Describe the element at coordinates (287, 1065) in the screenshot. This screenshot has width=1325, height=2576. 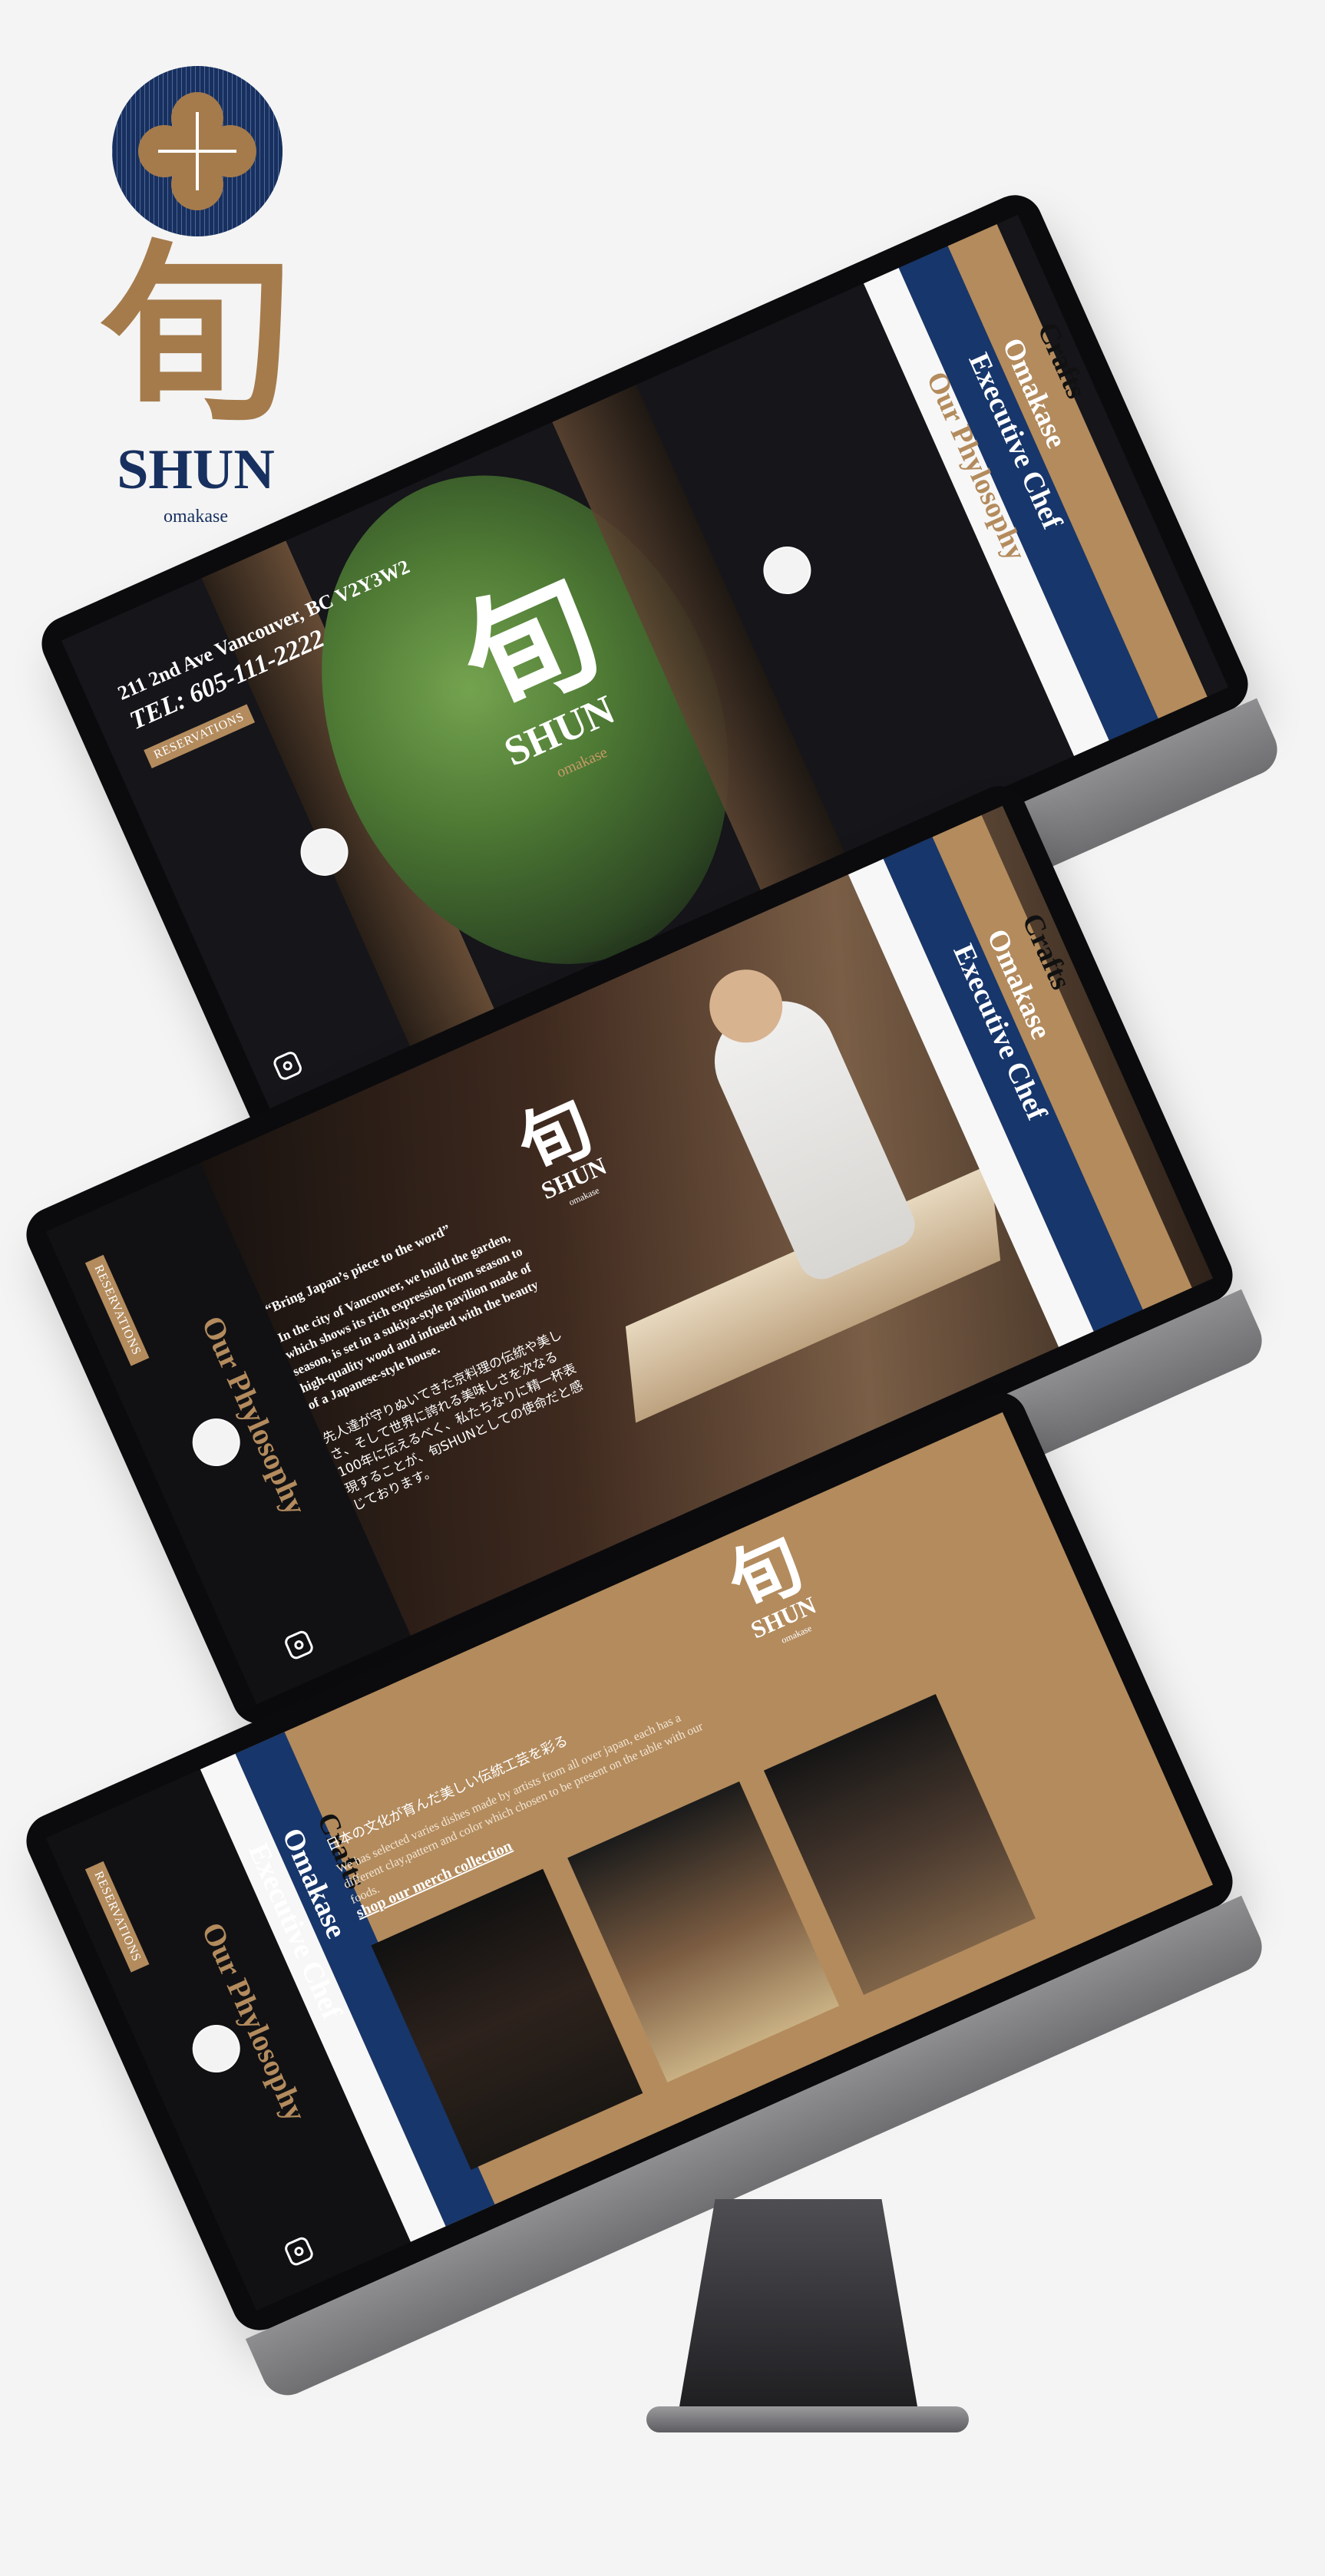
I see `instagram-icon` at that location.